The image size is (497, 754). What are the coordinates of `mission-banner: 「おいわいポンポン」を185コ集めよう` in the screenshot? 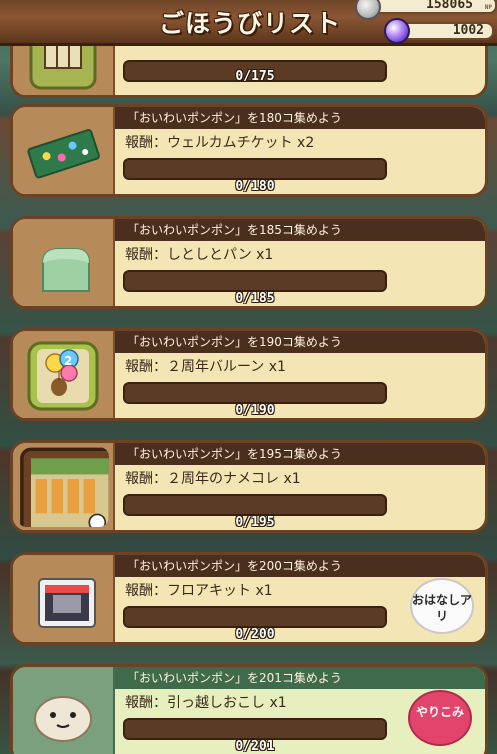 It's located at (300, 230).